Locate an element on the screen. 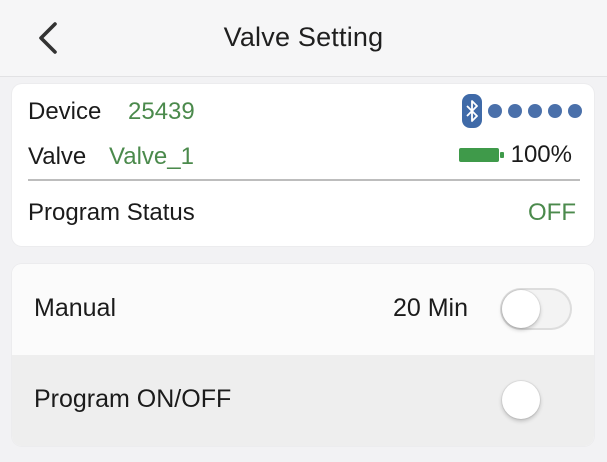 Image resolution: width=607 pixels, height=462 pixels. manual-toggle is located at coordinates (536, 309).